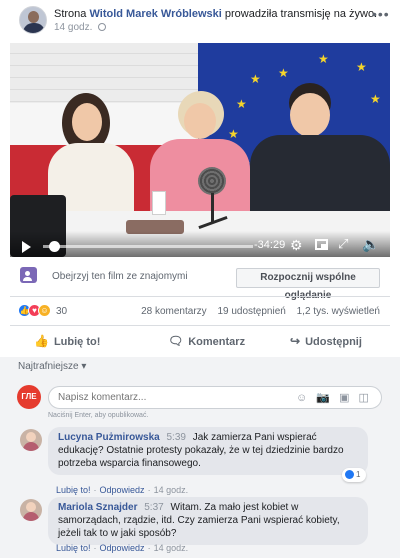  Describe the element at coordinates (212, 208) in the screenshot. I see `microphone-stand` at that location.